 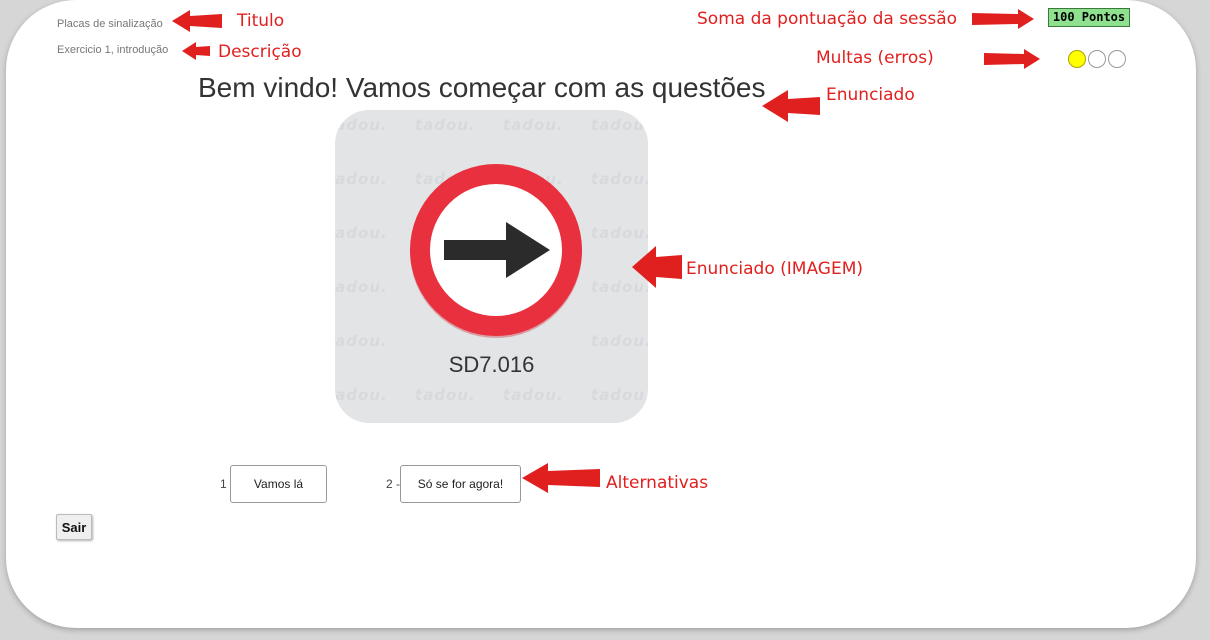 What do you see at coordinates (278, 484) in the screenshot?
I see `alternative-button-1: Vamos lá` at bounding box center [278, 484].